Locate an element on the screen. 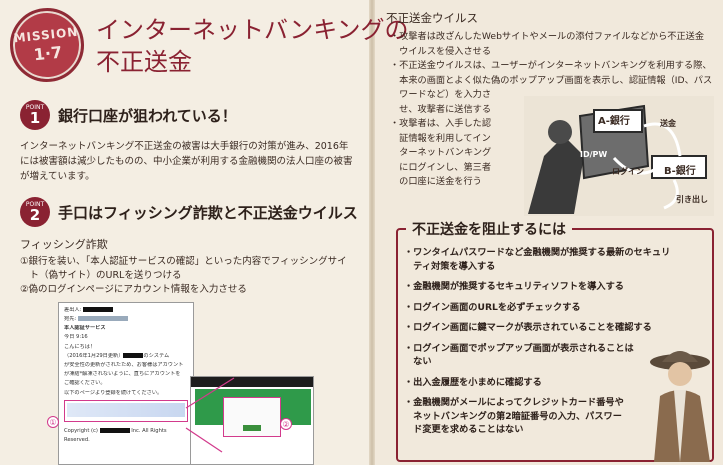 The width and height of the screenshot is (723, 465). email-date: 今日 9:16 is located at coordinates (76, 337).